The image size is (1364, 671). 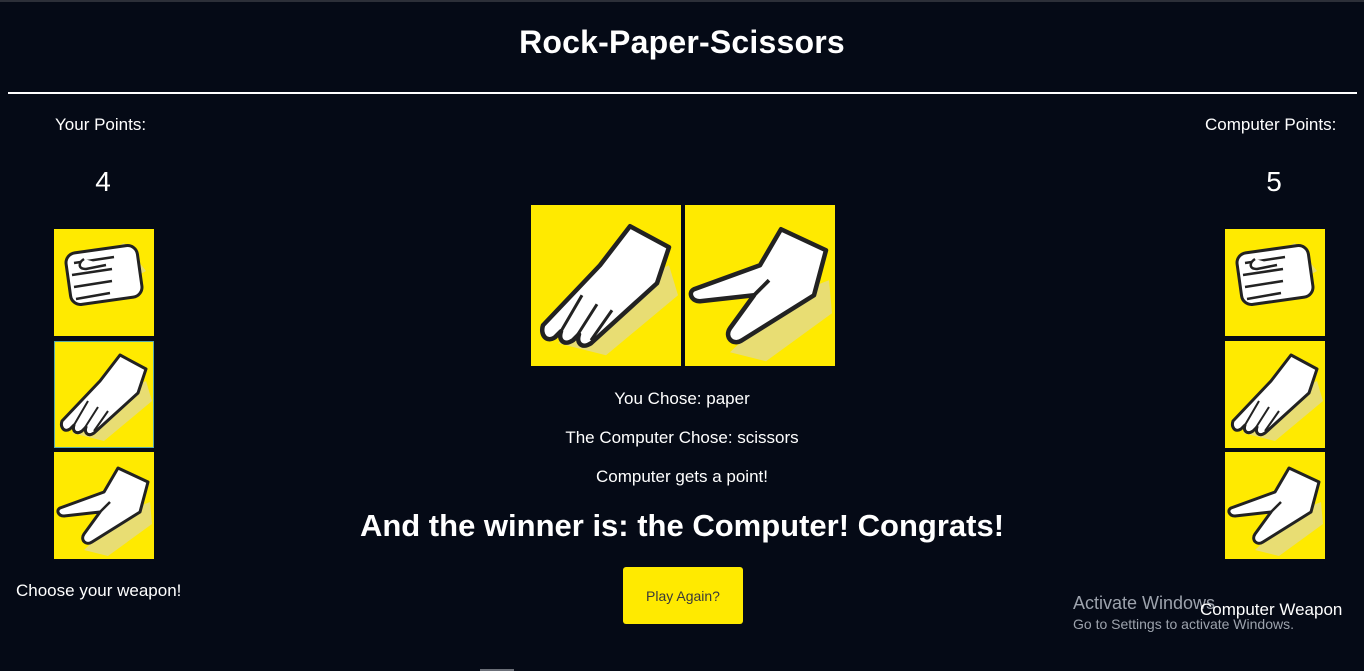 What do you see at coordinates (682, 1) in the screenshot?
I see `window-top-edge` at bounding box center [682, 1].